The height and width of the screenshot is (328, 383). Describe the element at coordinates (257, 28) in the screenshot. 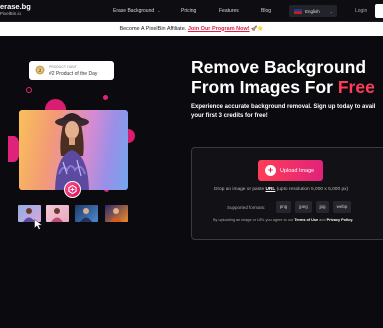

I see `rocket-star-icon: 🚀⭐` at that location.